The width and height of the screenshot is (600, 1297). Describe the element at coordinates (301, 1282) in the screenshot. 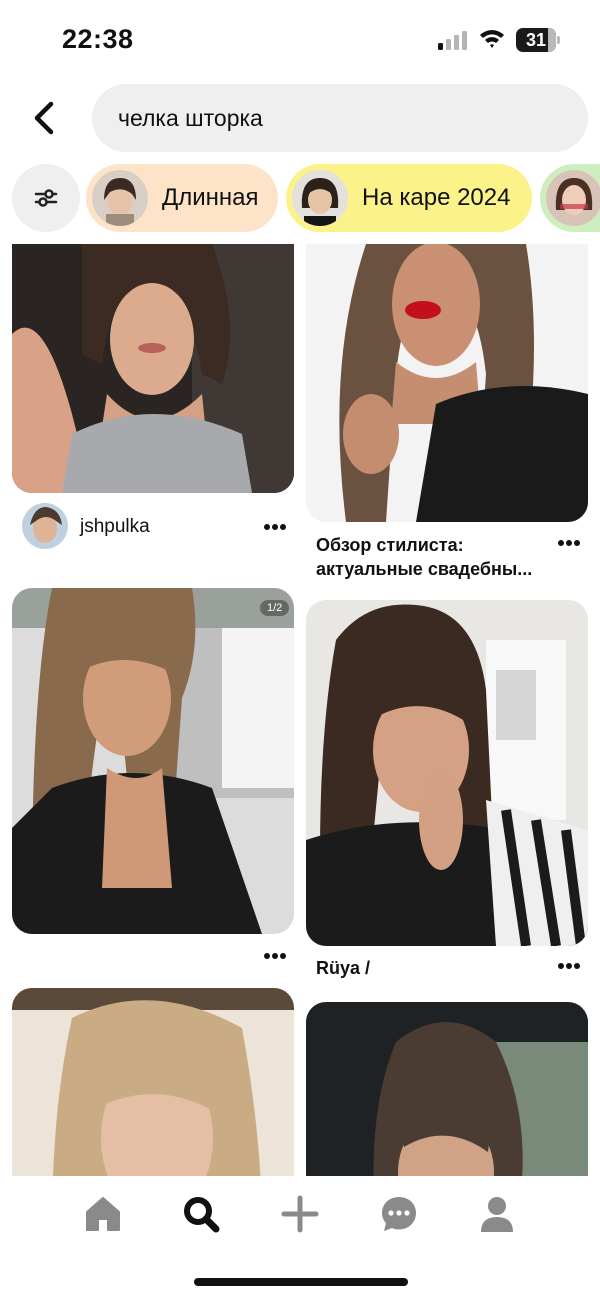

I see `home-indicator` at that location.